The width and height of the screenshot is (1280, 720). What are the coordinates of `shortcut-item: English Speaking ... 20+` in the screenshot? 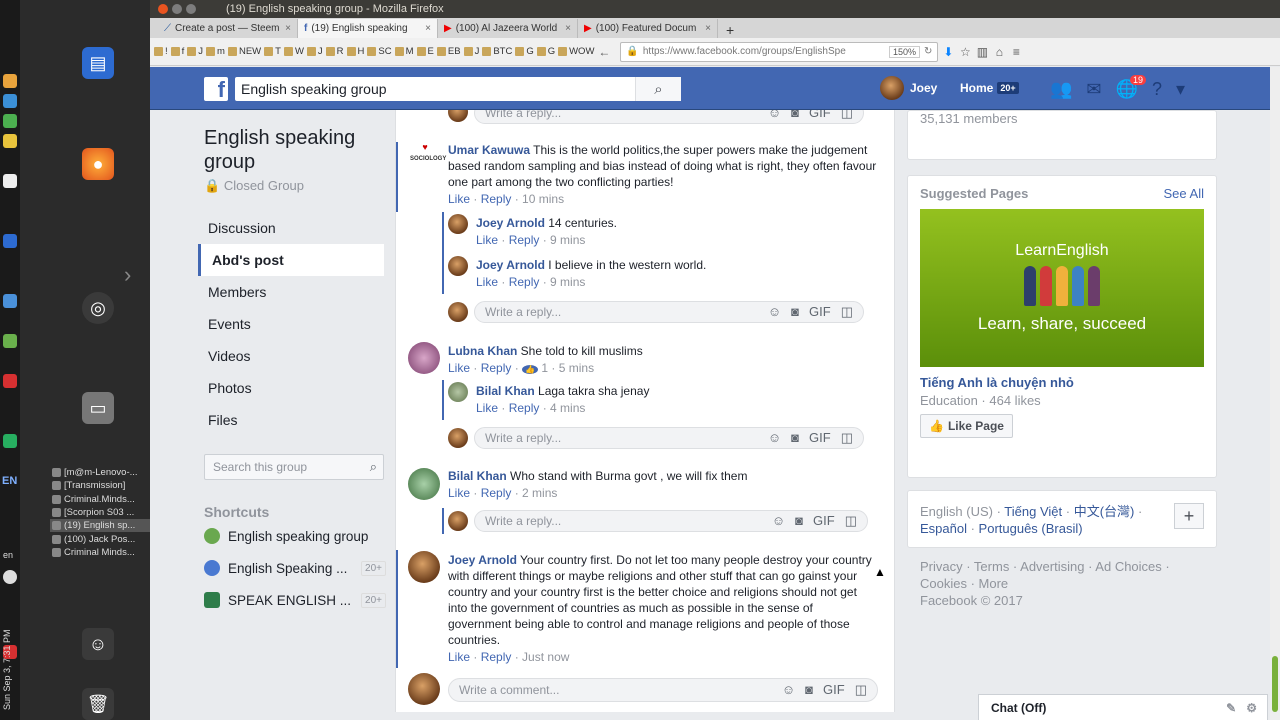 It's located at (295, 568).